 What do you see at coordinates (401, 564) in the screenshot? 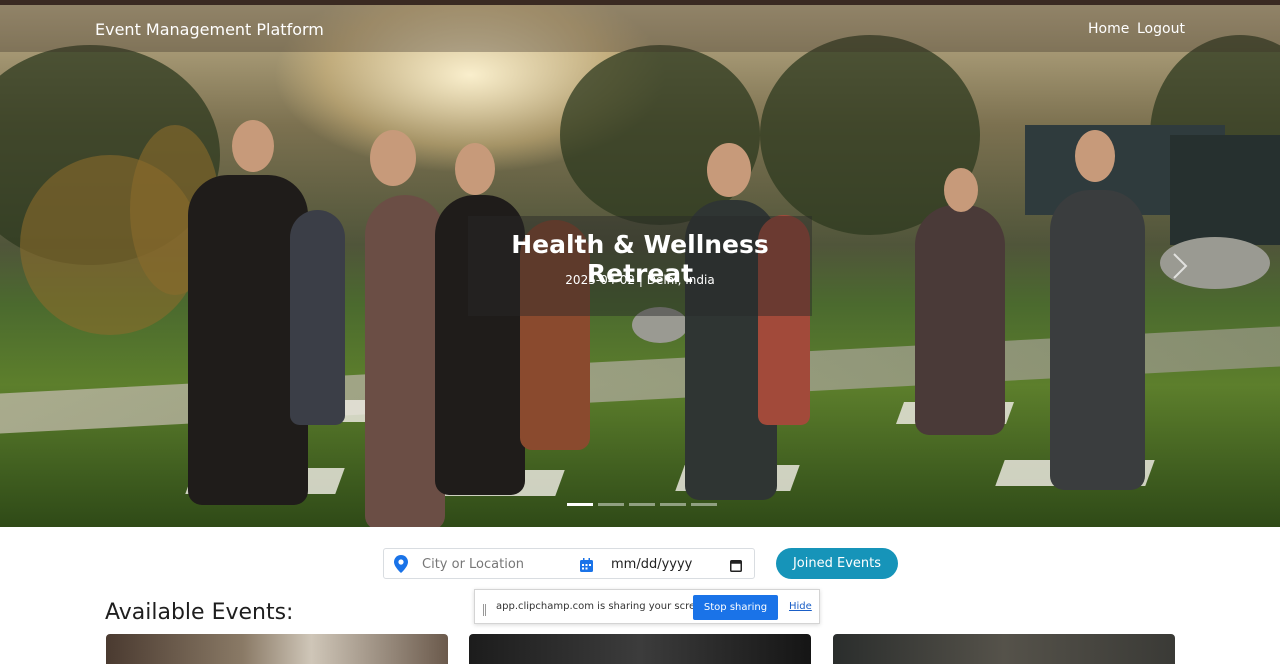
I see `map-pin-icon` at bounding box center [401, 564].